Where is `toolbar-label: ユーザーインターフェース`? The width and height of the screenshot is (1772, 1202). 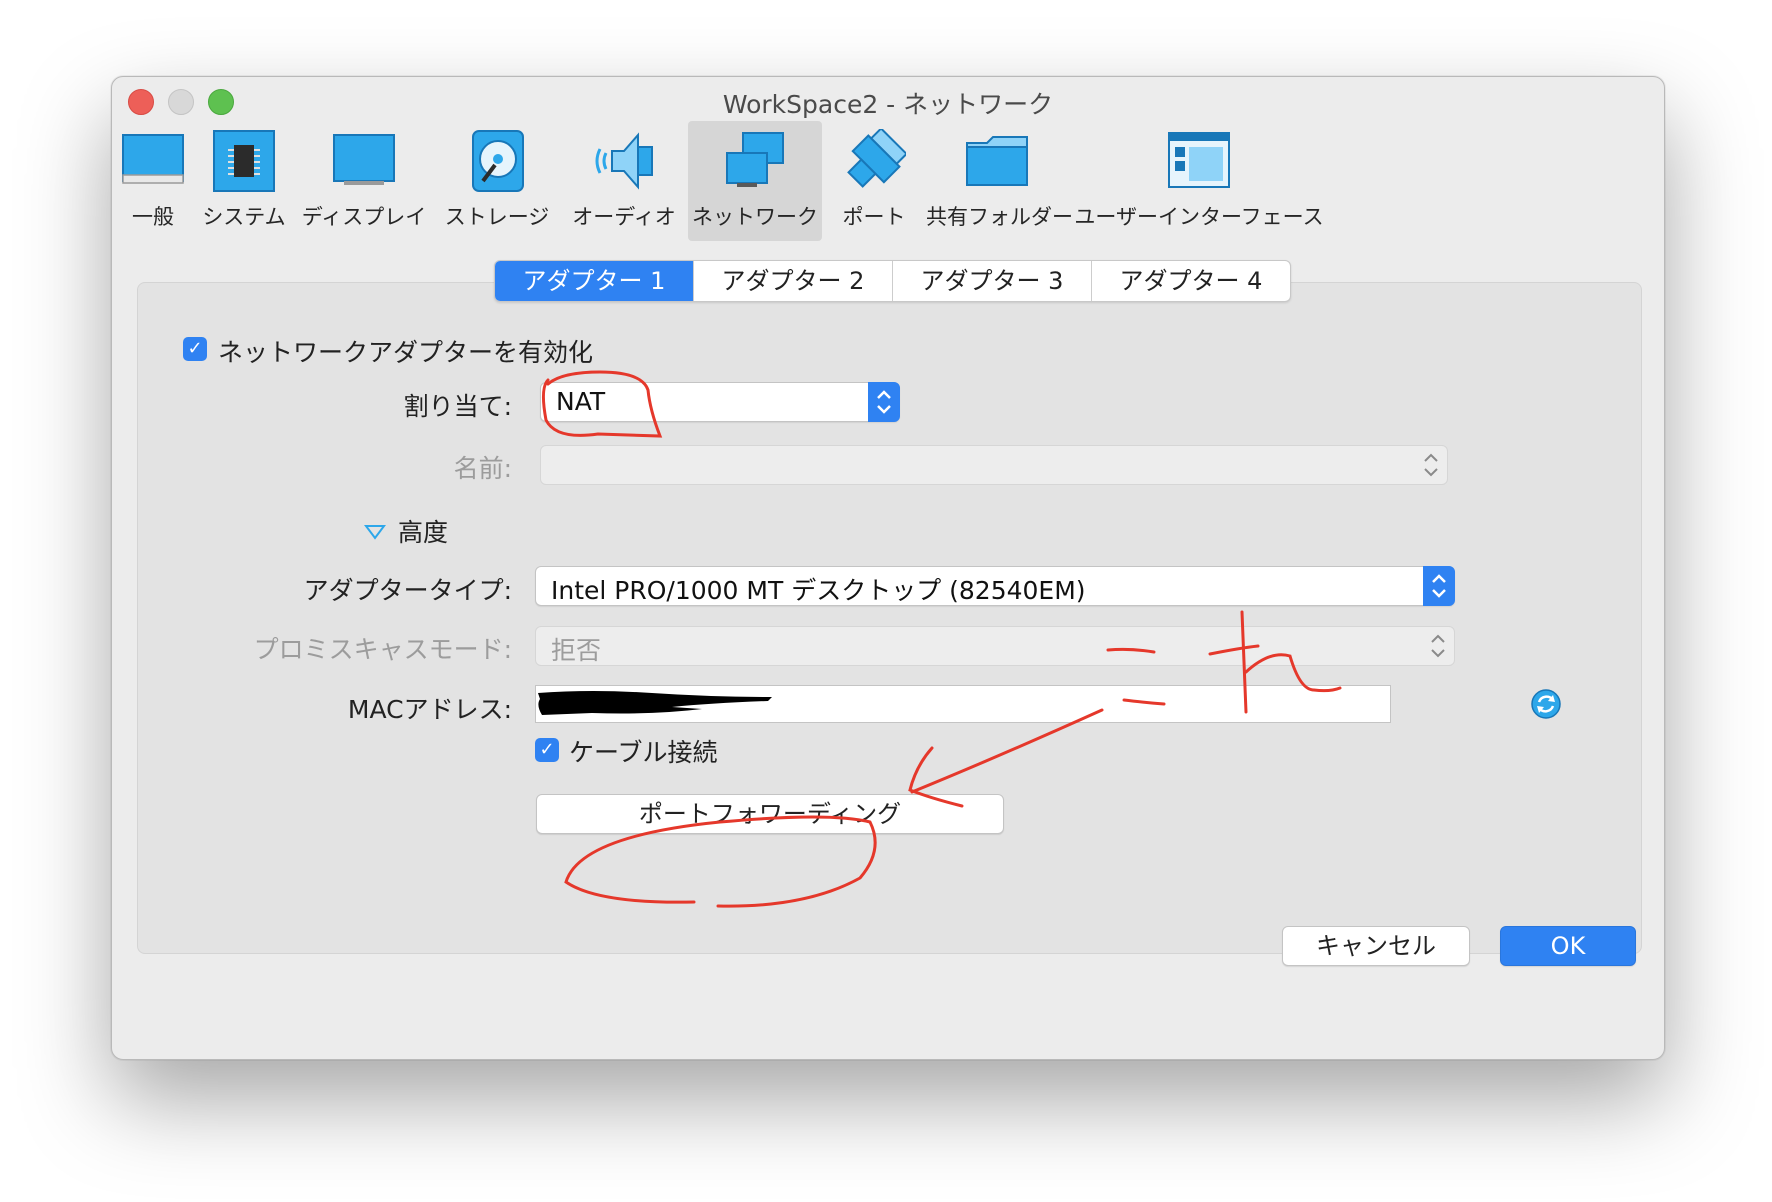 toolbar-label: ユーザーインターフェース is located at coordinates (1199, 217).